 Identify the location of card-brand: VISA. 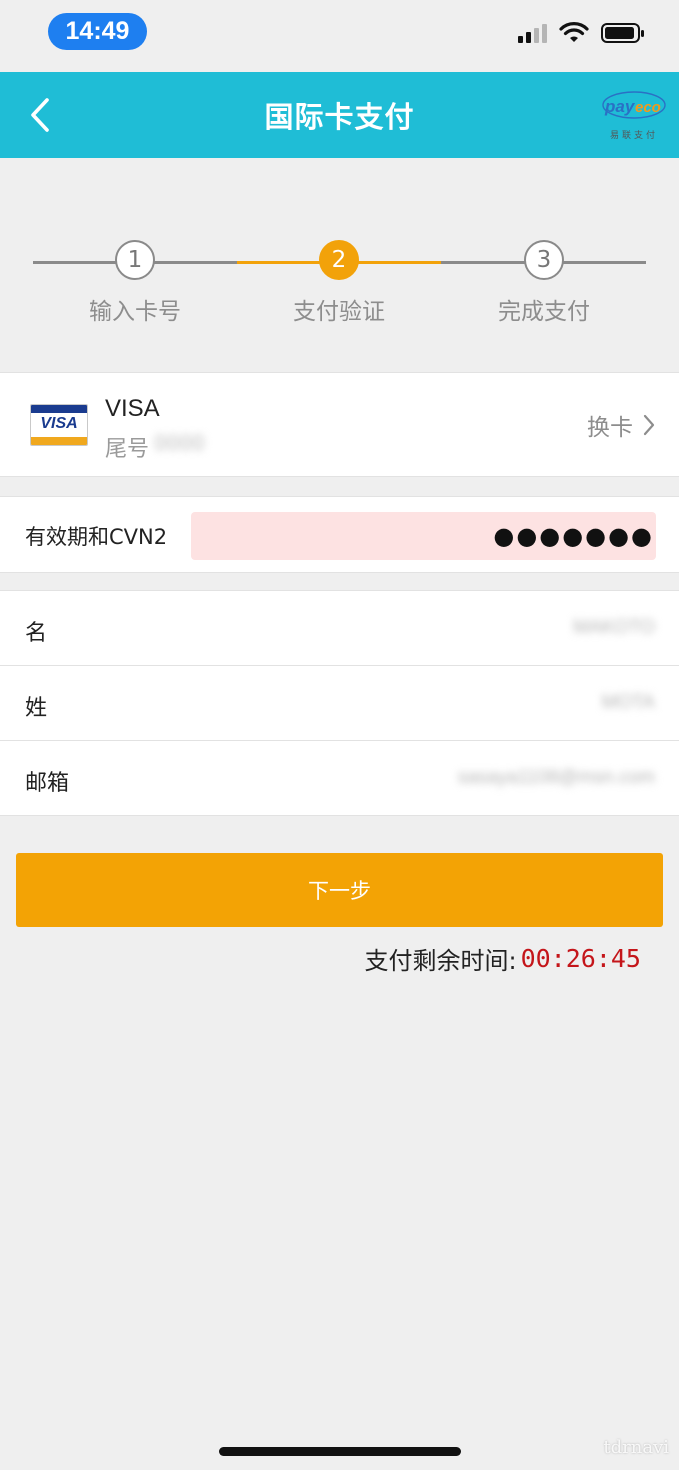
(132, 408).